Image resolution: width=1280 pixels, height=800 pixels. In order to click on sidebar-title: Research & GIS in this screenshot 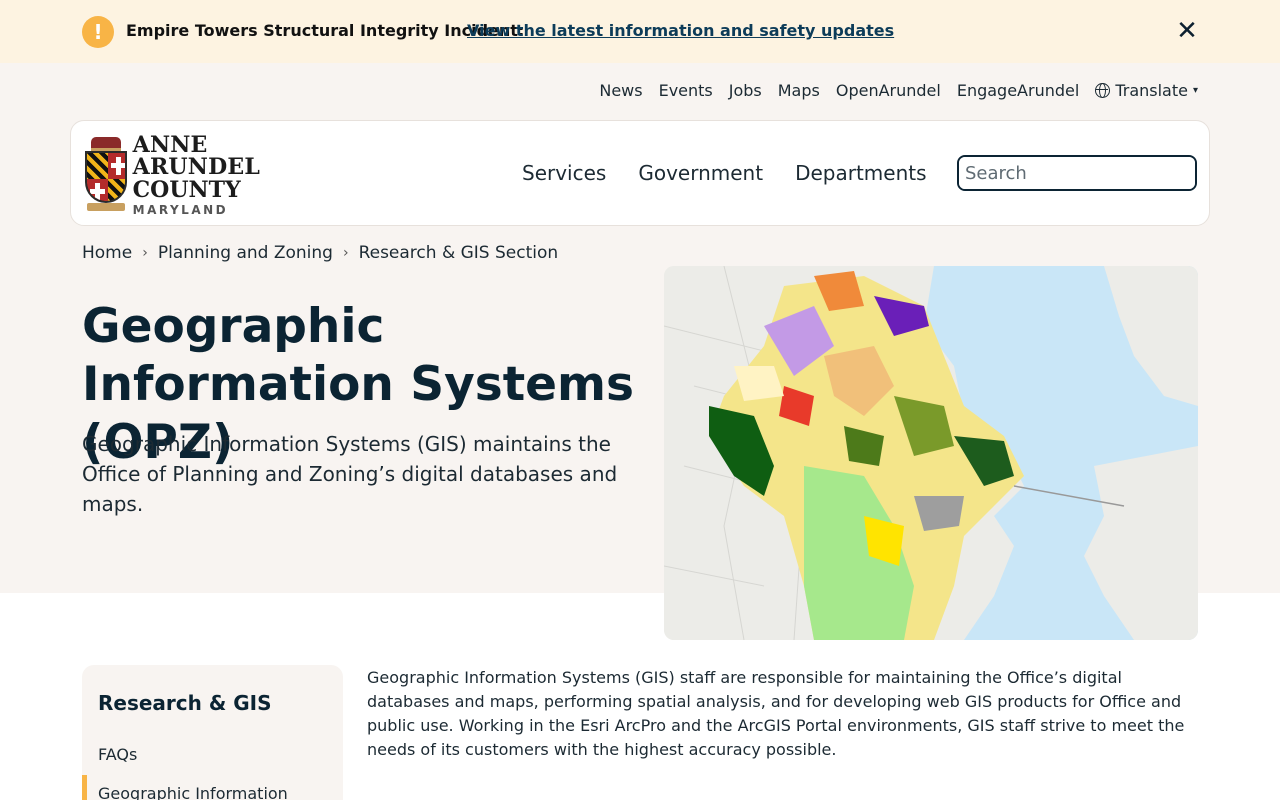, I will do `click(185, 703)`.